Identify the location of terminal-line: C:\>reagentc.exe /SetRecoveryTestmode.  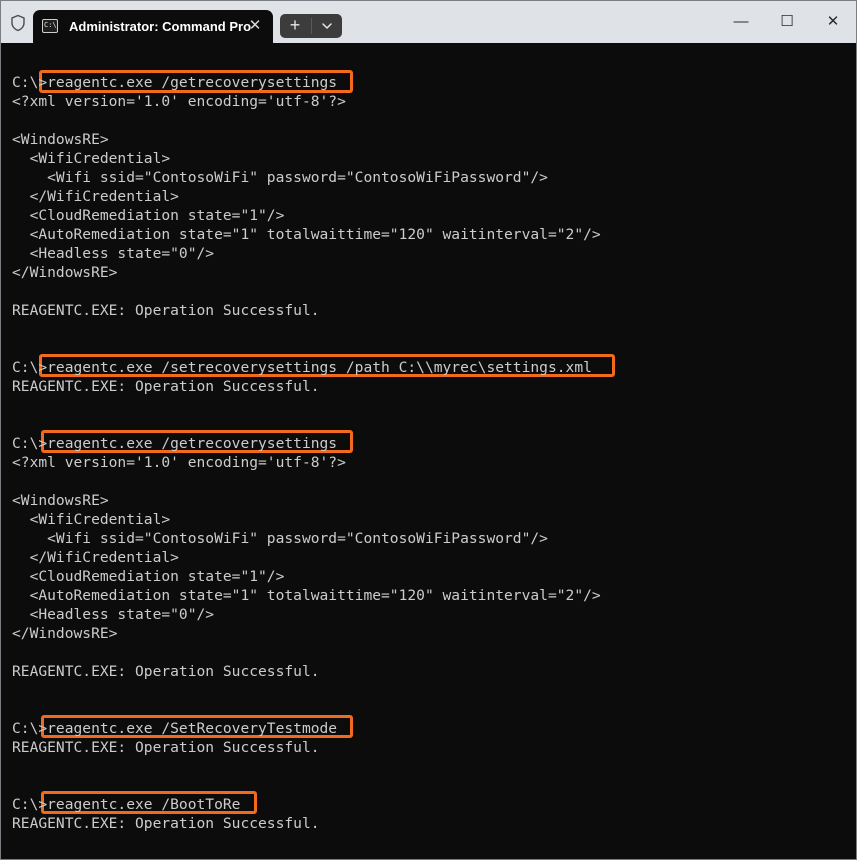
(175, 728).